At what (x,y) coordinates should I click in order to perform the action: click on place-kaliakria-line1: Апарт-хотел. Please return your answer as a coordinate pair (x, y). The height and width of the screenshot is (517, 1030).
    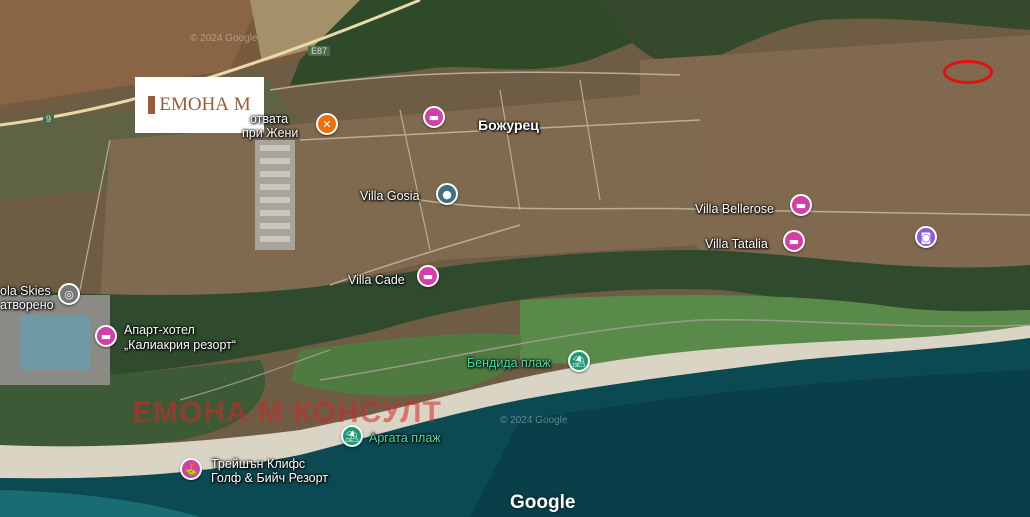
    Looking at the image, I should click on (159, 330).